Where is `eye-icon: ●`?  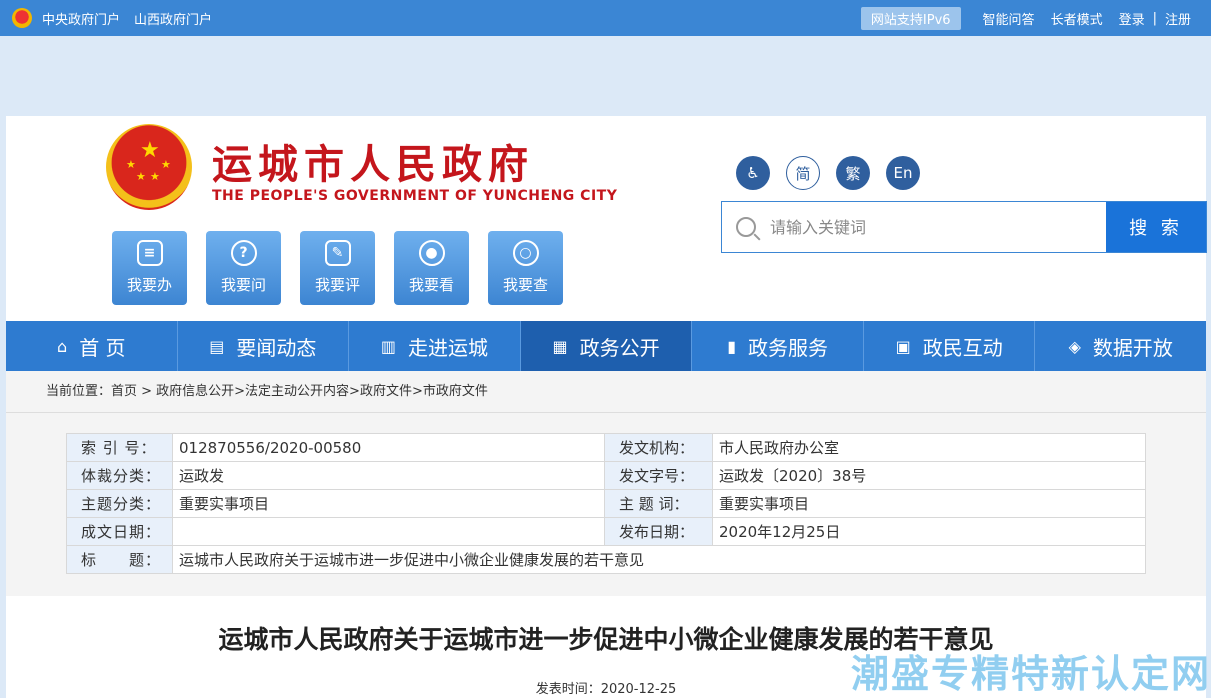 eye-icon: ● is located at coordinates (431, 253).